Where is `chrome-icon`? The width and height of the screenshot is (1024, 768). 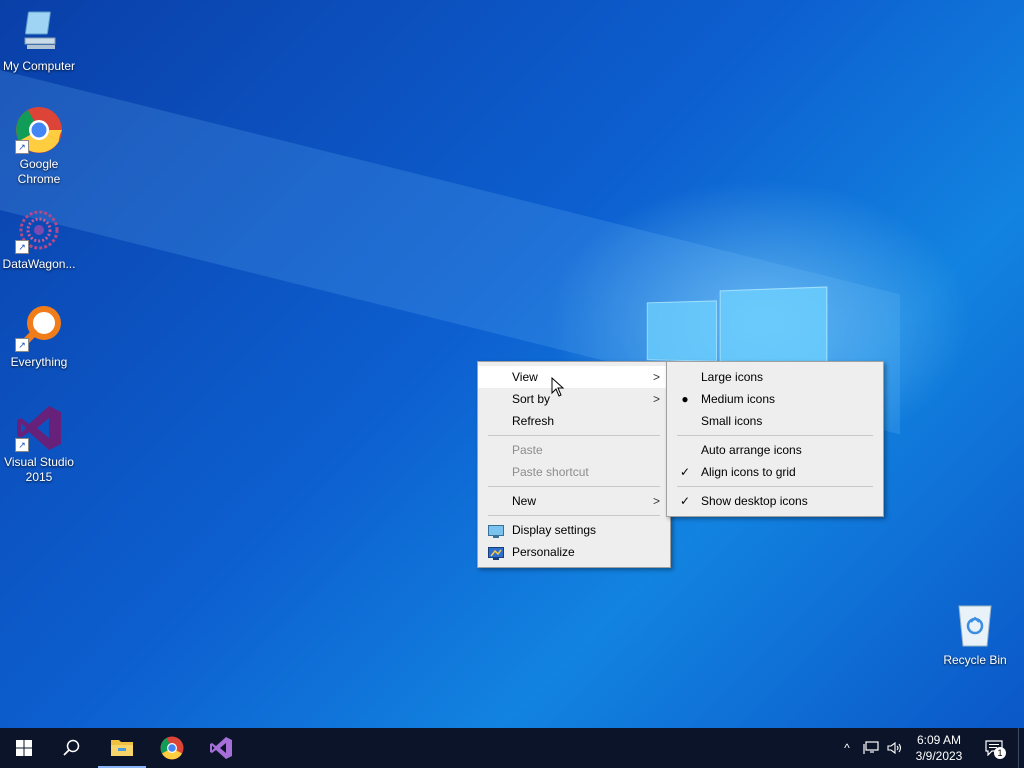 chrome-icon is located at coordinates (172, 748).